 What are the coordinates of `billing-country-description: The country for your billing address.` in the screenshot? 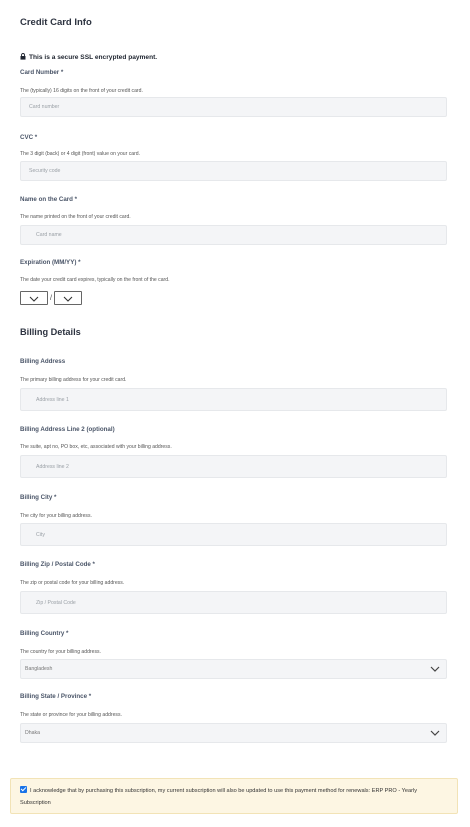 It's located at (60, 652).